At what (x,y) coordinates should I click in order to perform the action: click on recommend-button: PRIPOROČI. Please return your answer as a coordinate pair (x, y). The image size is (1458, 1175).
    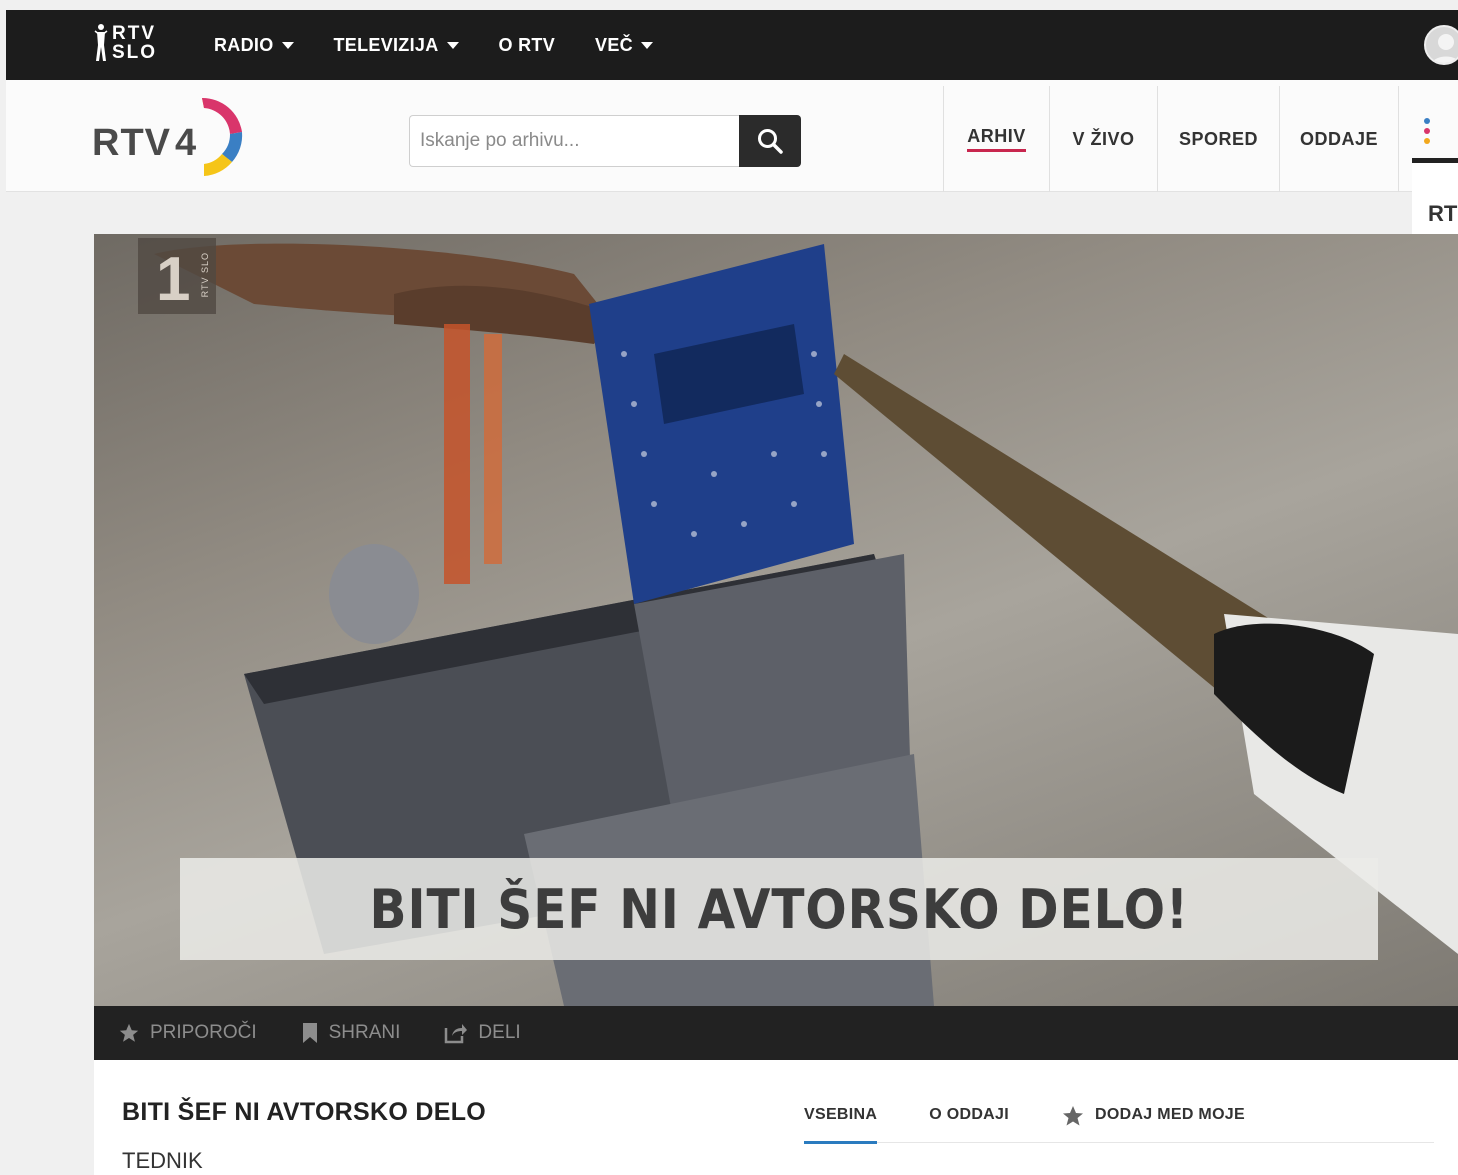
    Looking at the image, I should click on (187, 1033).